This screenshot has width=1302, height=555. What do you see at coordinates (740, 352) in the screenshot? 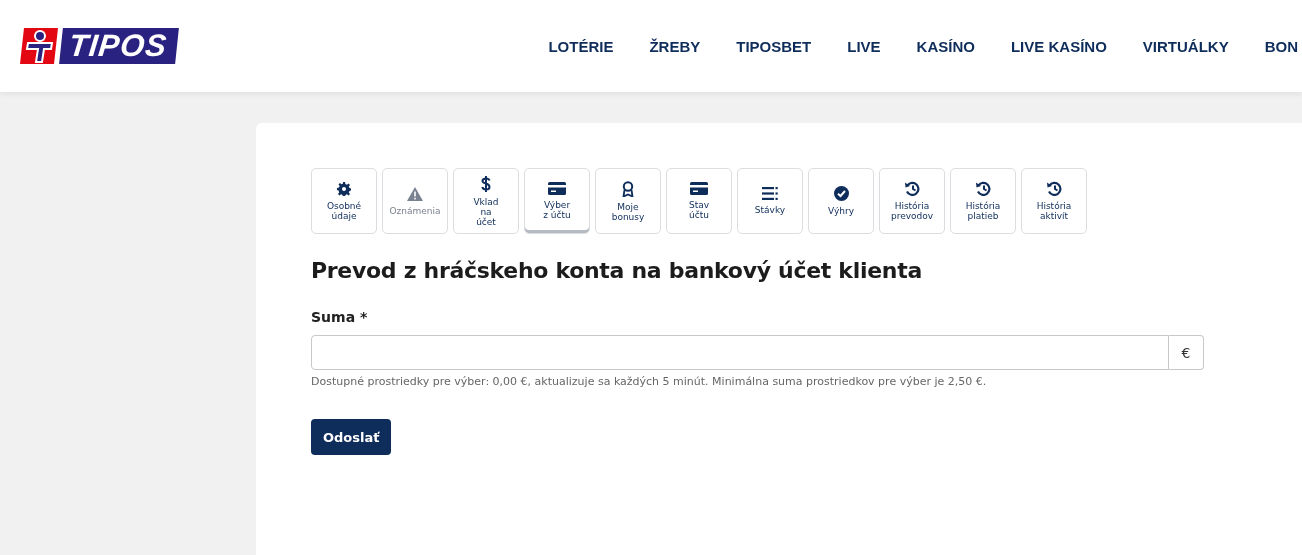
I see `amount-input` at bounding box center [740, 352].